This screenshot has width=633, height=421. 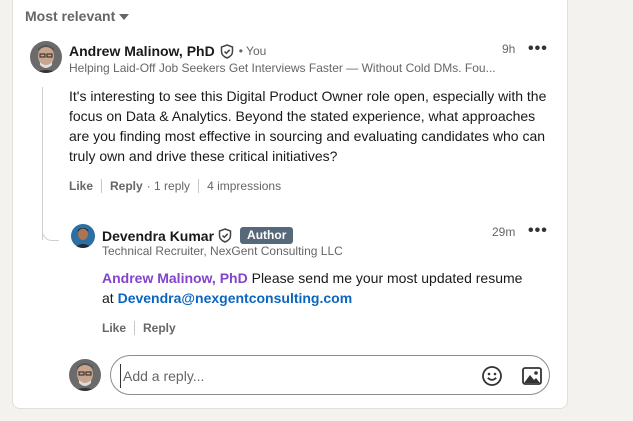 I want to click on reply-composer, so click(x=330, y=375).